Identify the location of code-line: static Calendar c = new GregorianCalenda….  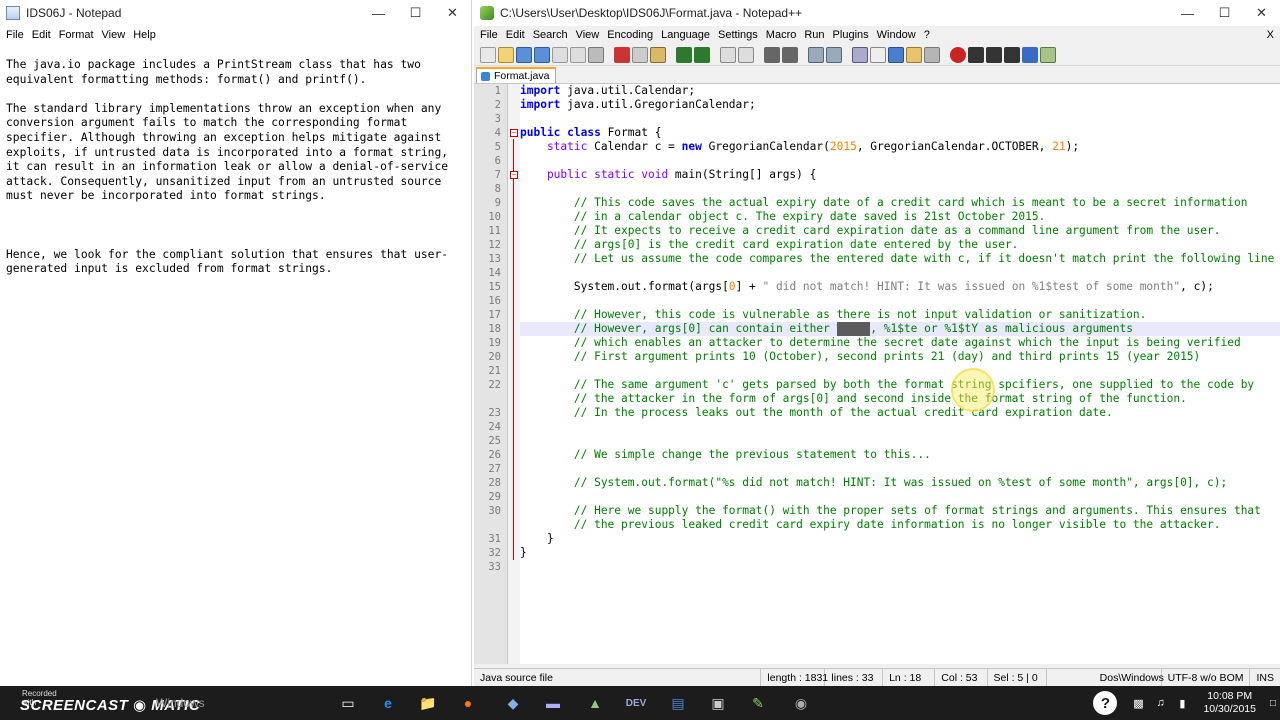
(800, 146).